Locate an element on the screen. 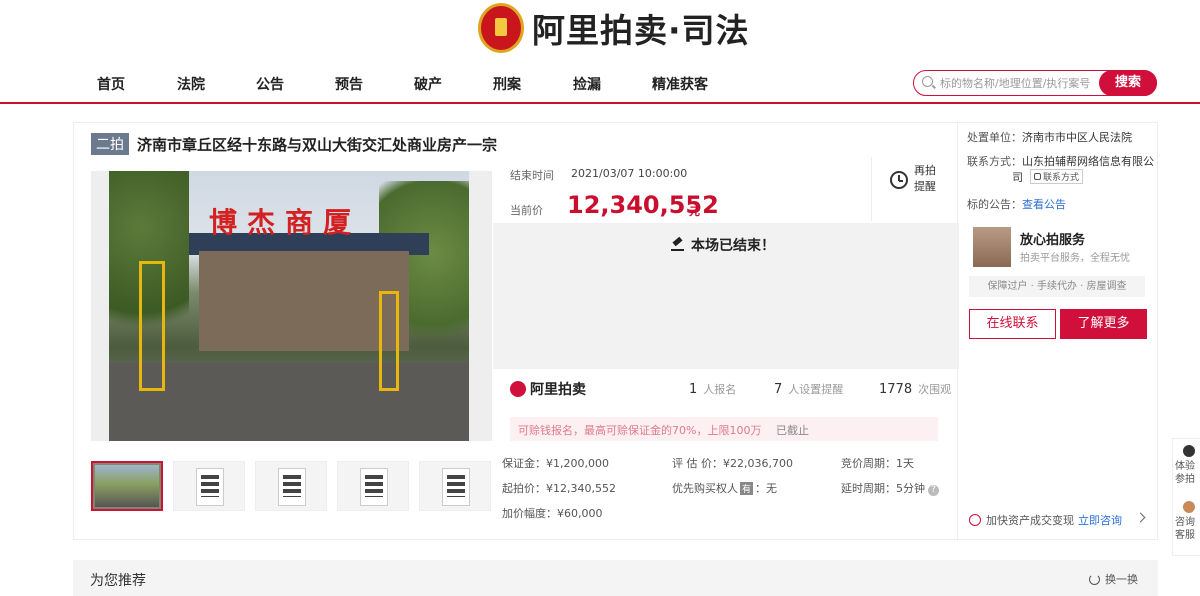 The image size is (1200, 596). nav-preview: 预告 is located at coordinates (349, 84).